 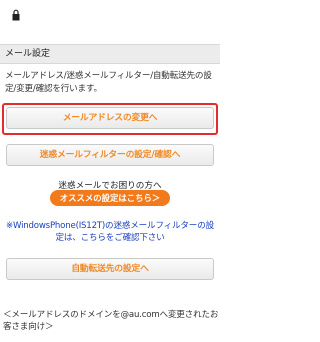 What do you see at coordinates (110, 269) in the screenshot?
I see `auto-forward-button: 自動転送先の設定へ` at bounding box center [110, 269].